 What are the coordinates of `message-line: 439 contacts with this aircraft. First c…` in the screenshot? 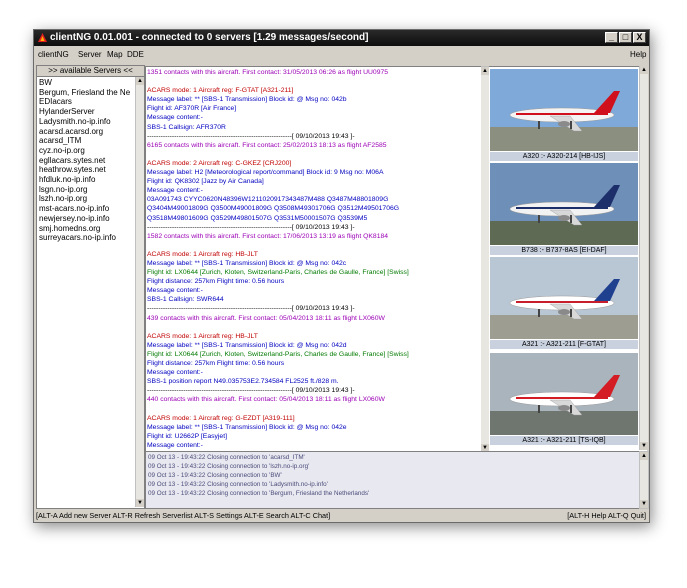 It's located at (266, 318).